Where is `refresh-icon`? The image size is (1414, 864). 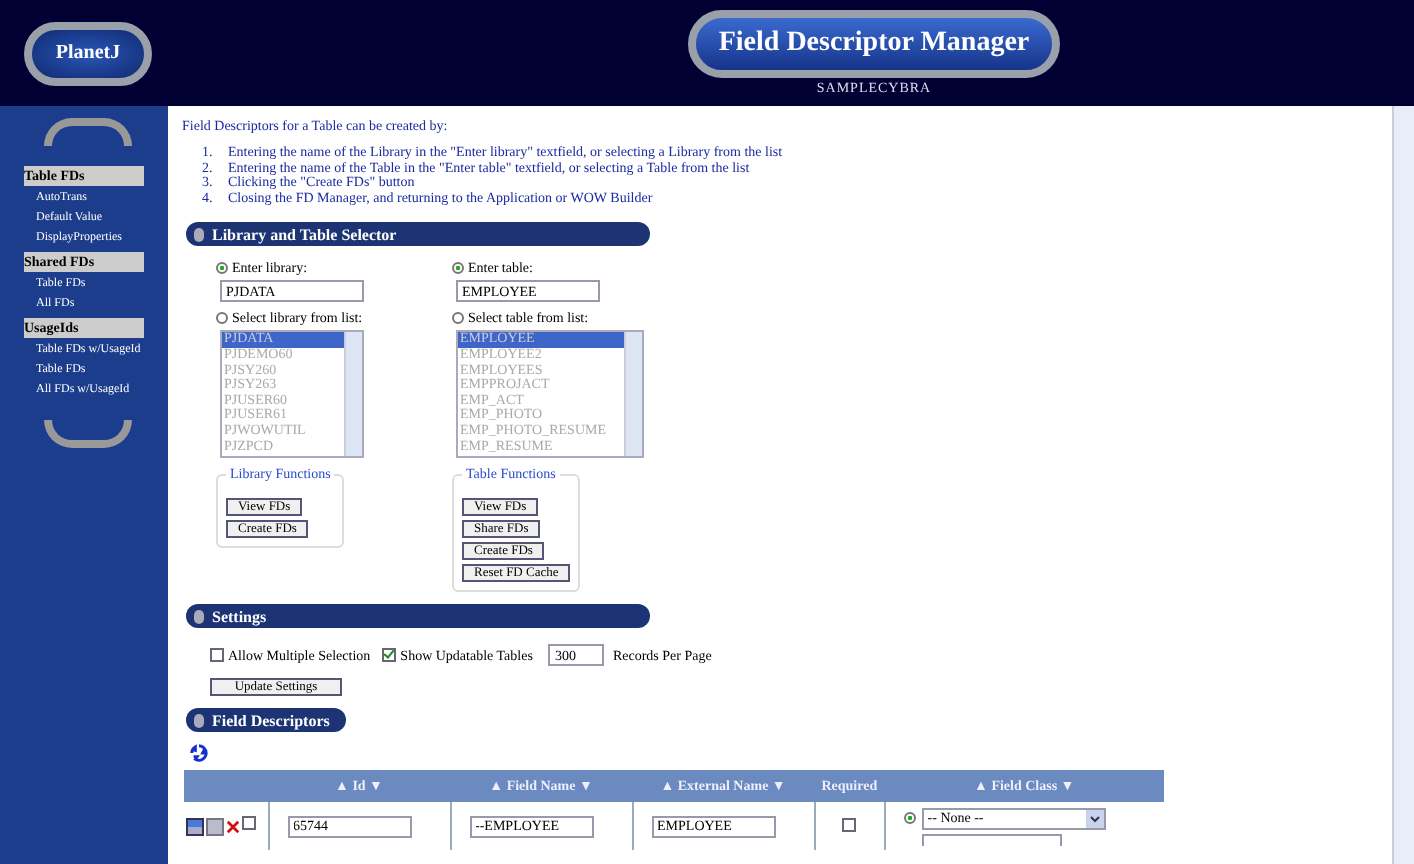 refresh-icon is located at coordinates (199, 753).